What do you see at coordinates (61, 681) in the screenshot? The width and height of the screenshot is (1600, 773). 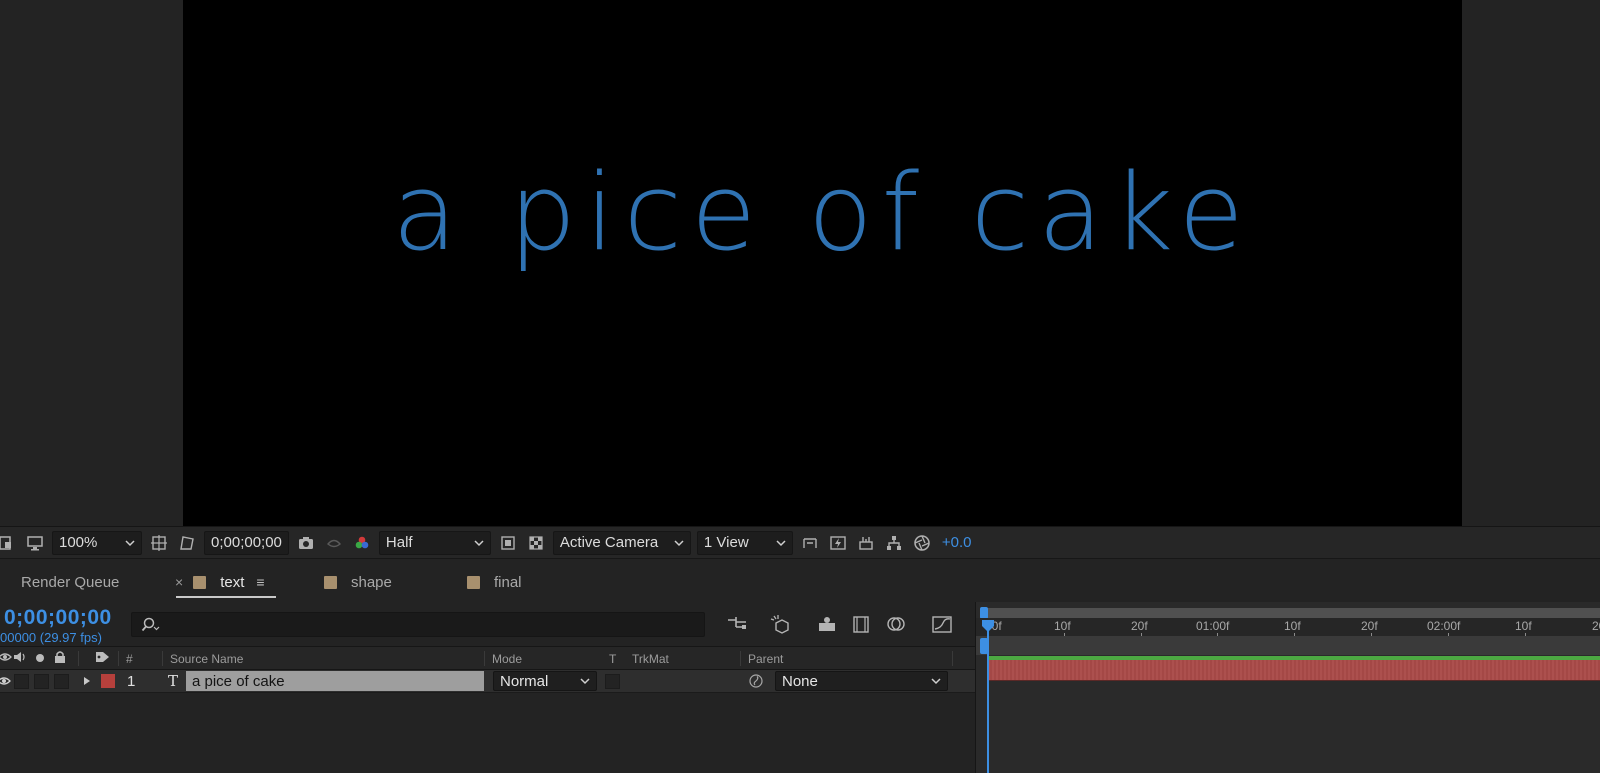 I see `layer-lock-toggle` at bounding box center [61, 681].